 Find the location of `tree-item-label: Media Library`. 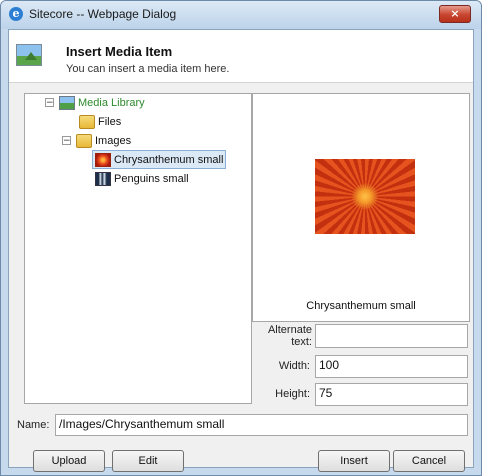

tree-item-label: Media Library is located at coordinates (111, 102).